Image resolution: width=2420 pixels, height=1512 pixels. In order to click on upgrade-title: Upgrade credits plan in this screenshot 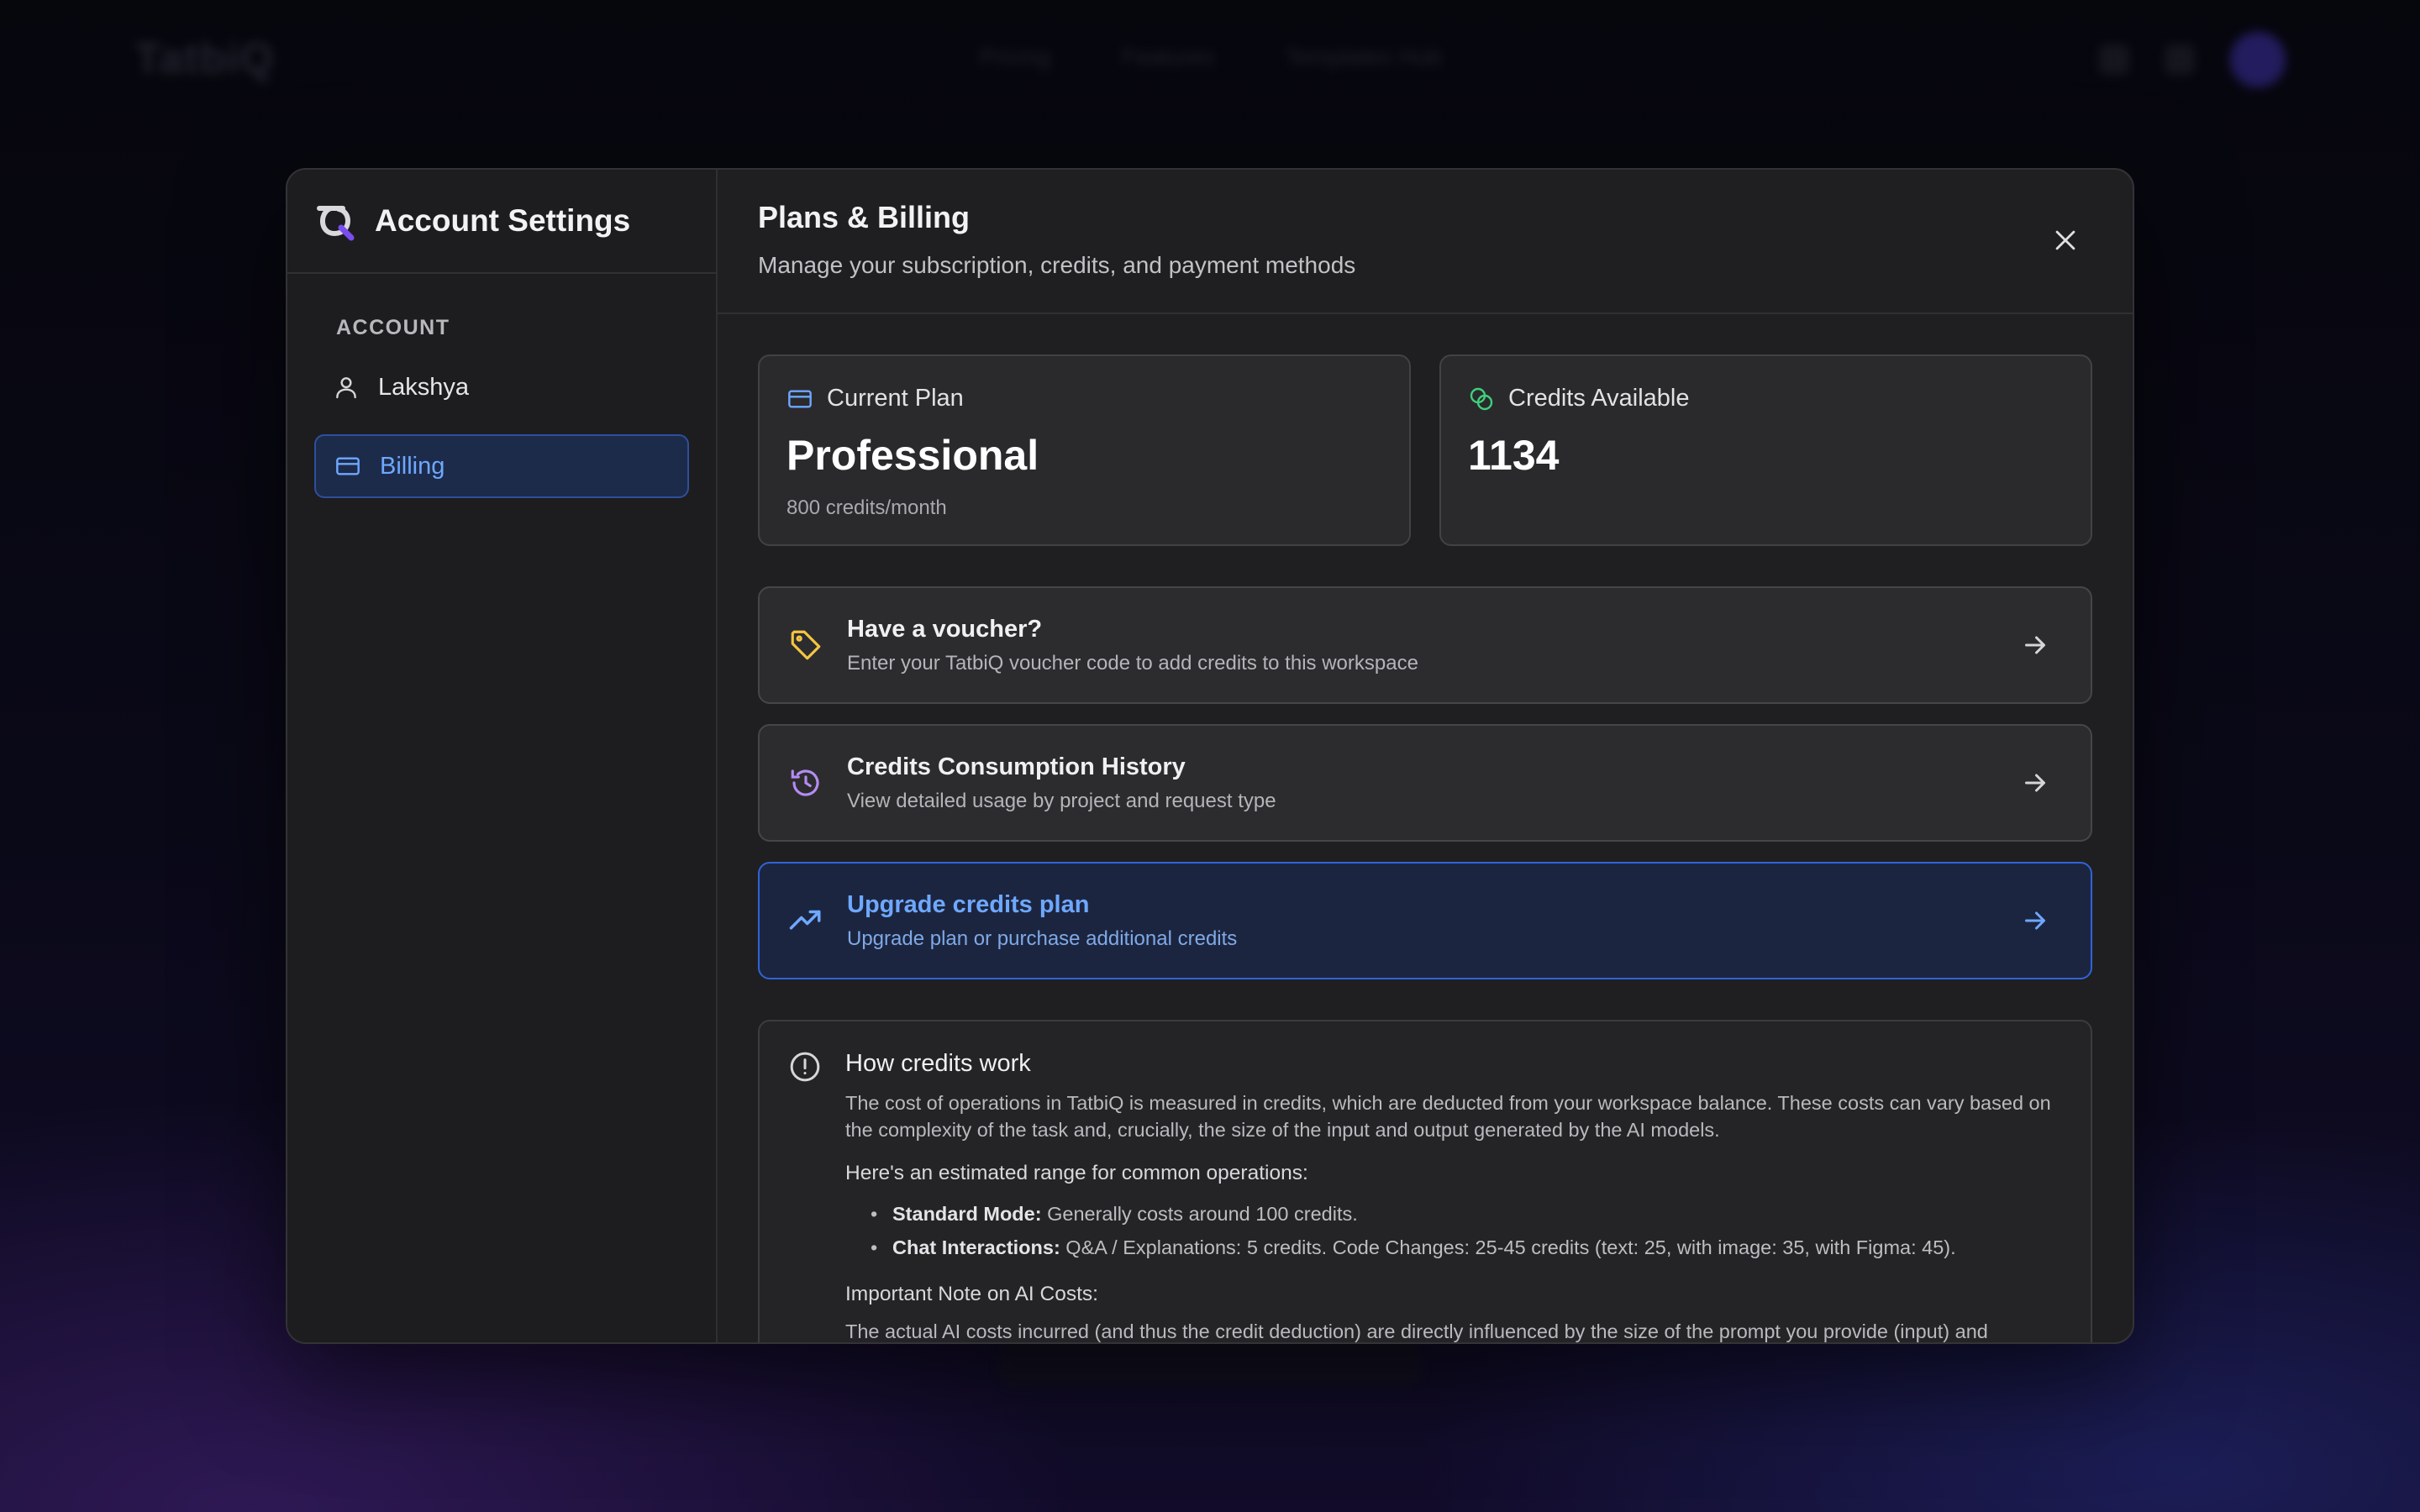, I will do `click(968, 904)`.